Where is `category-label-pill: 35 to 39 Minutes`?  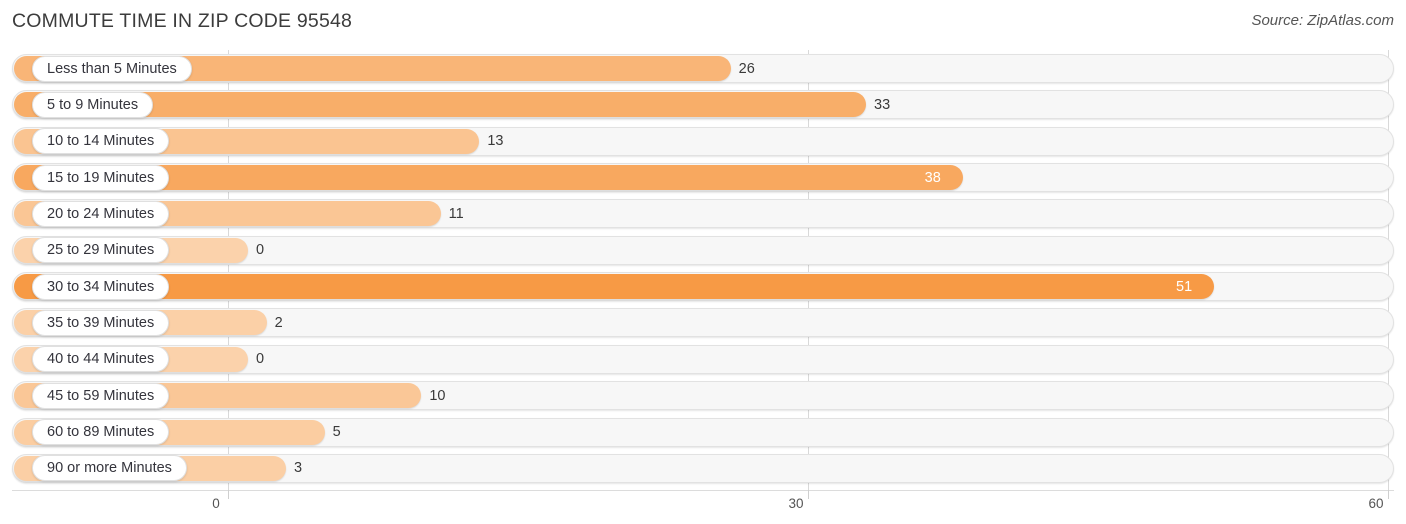 category-label-pill: 35 to 39 Minutes is located at coordinates (101, 322).